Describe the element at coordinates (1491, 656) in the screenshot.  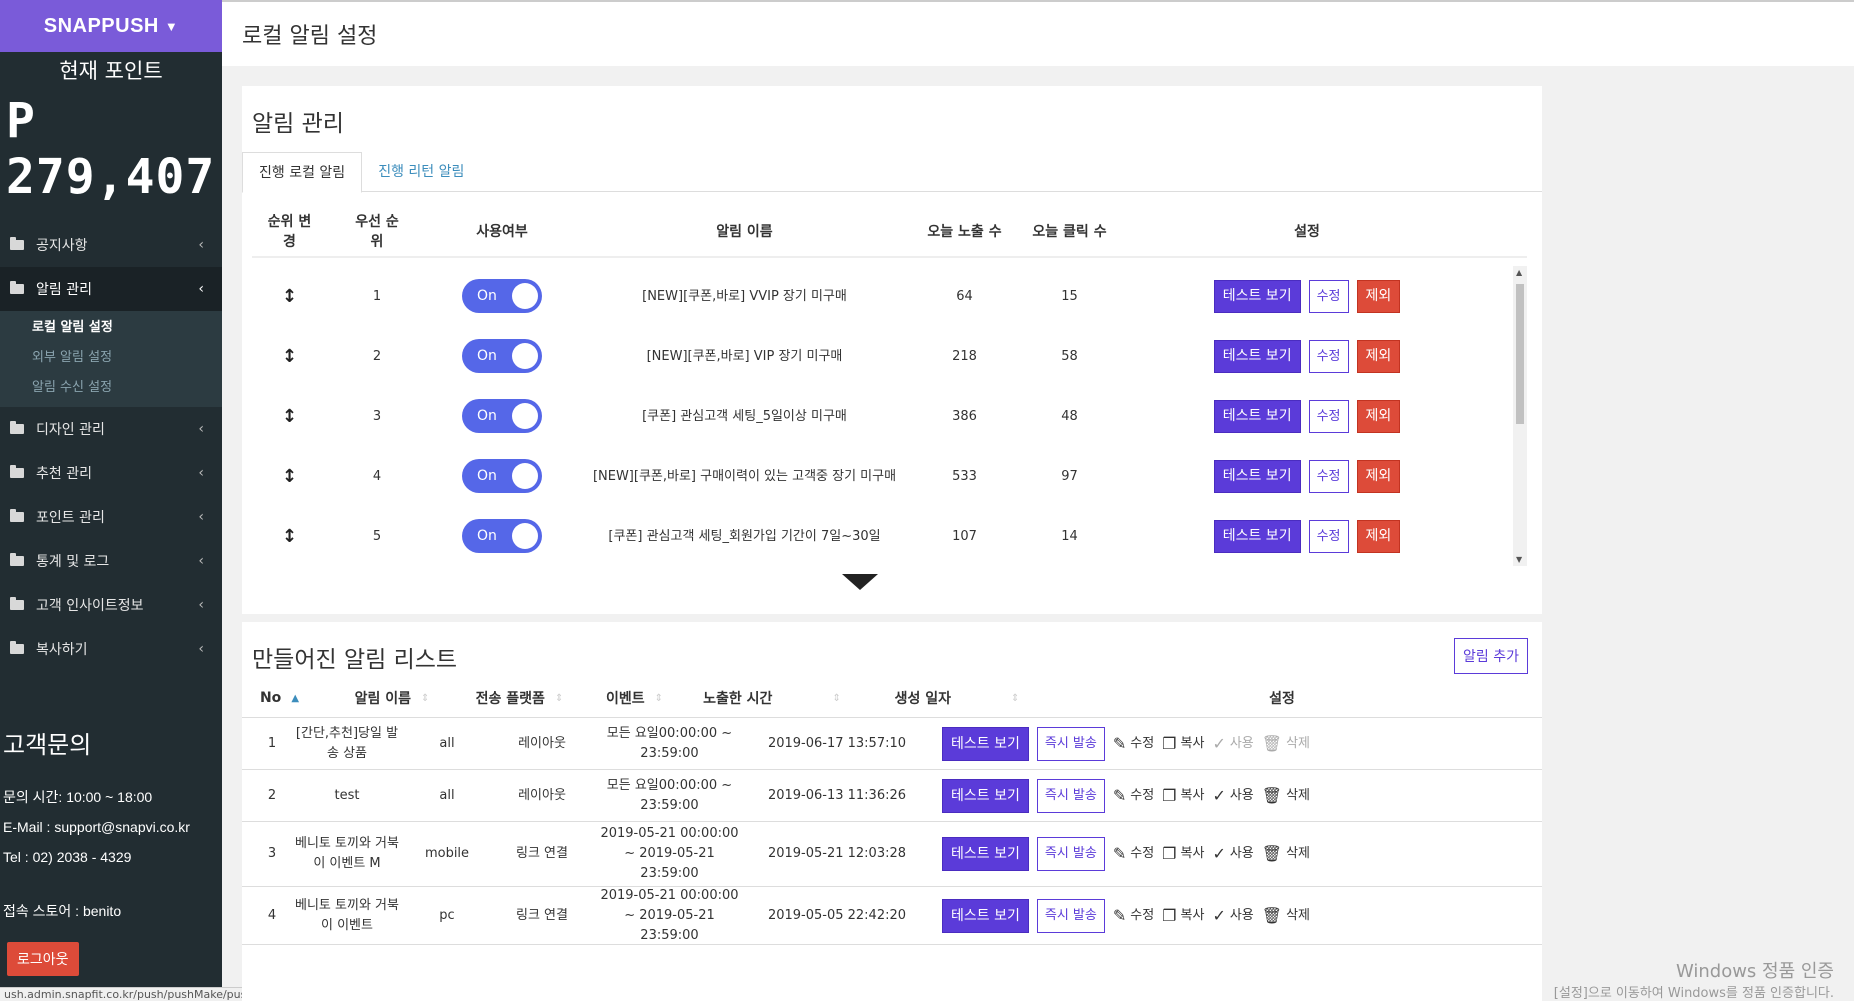
I see `add-alarm-button: 알림 추가` at that location.